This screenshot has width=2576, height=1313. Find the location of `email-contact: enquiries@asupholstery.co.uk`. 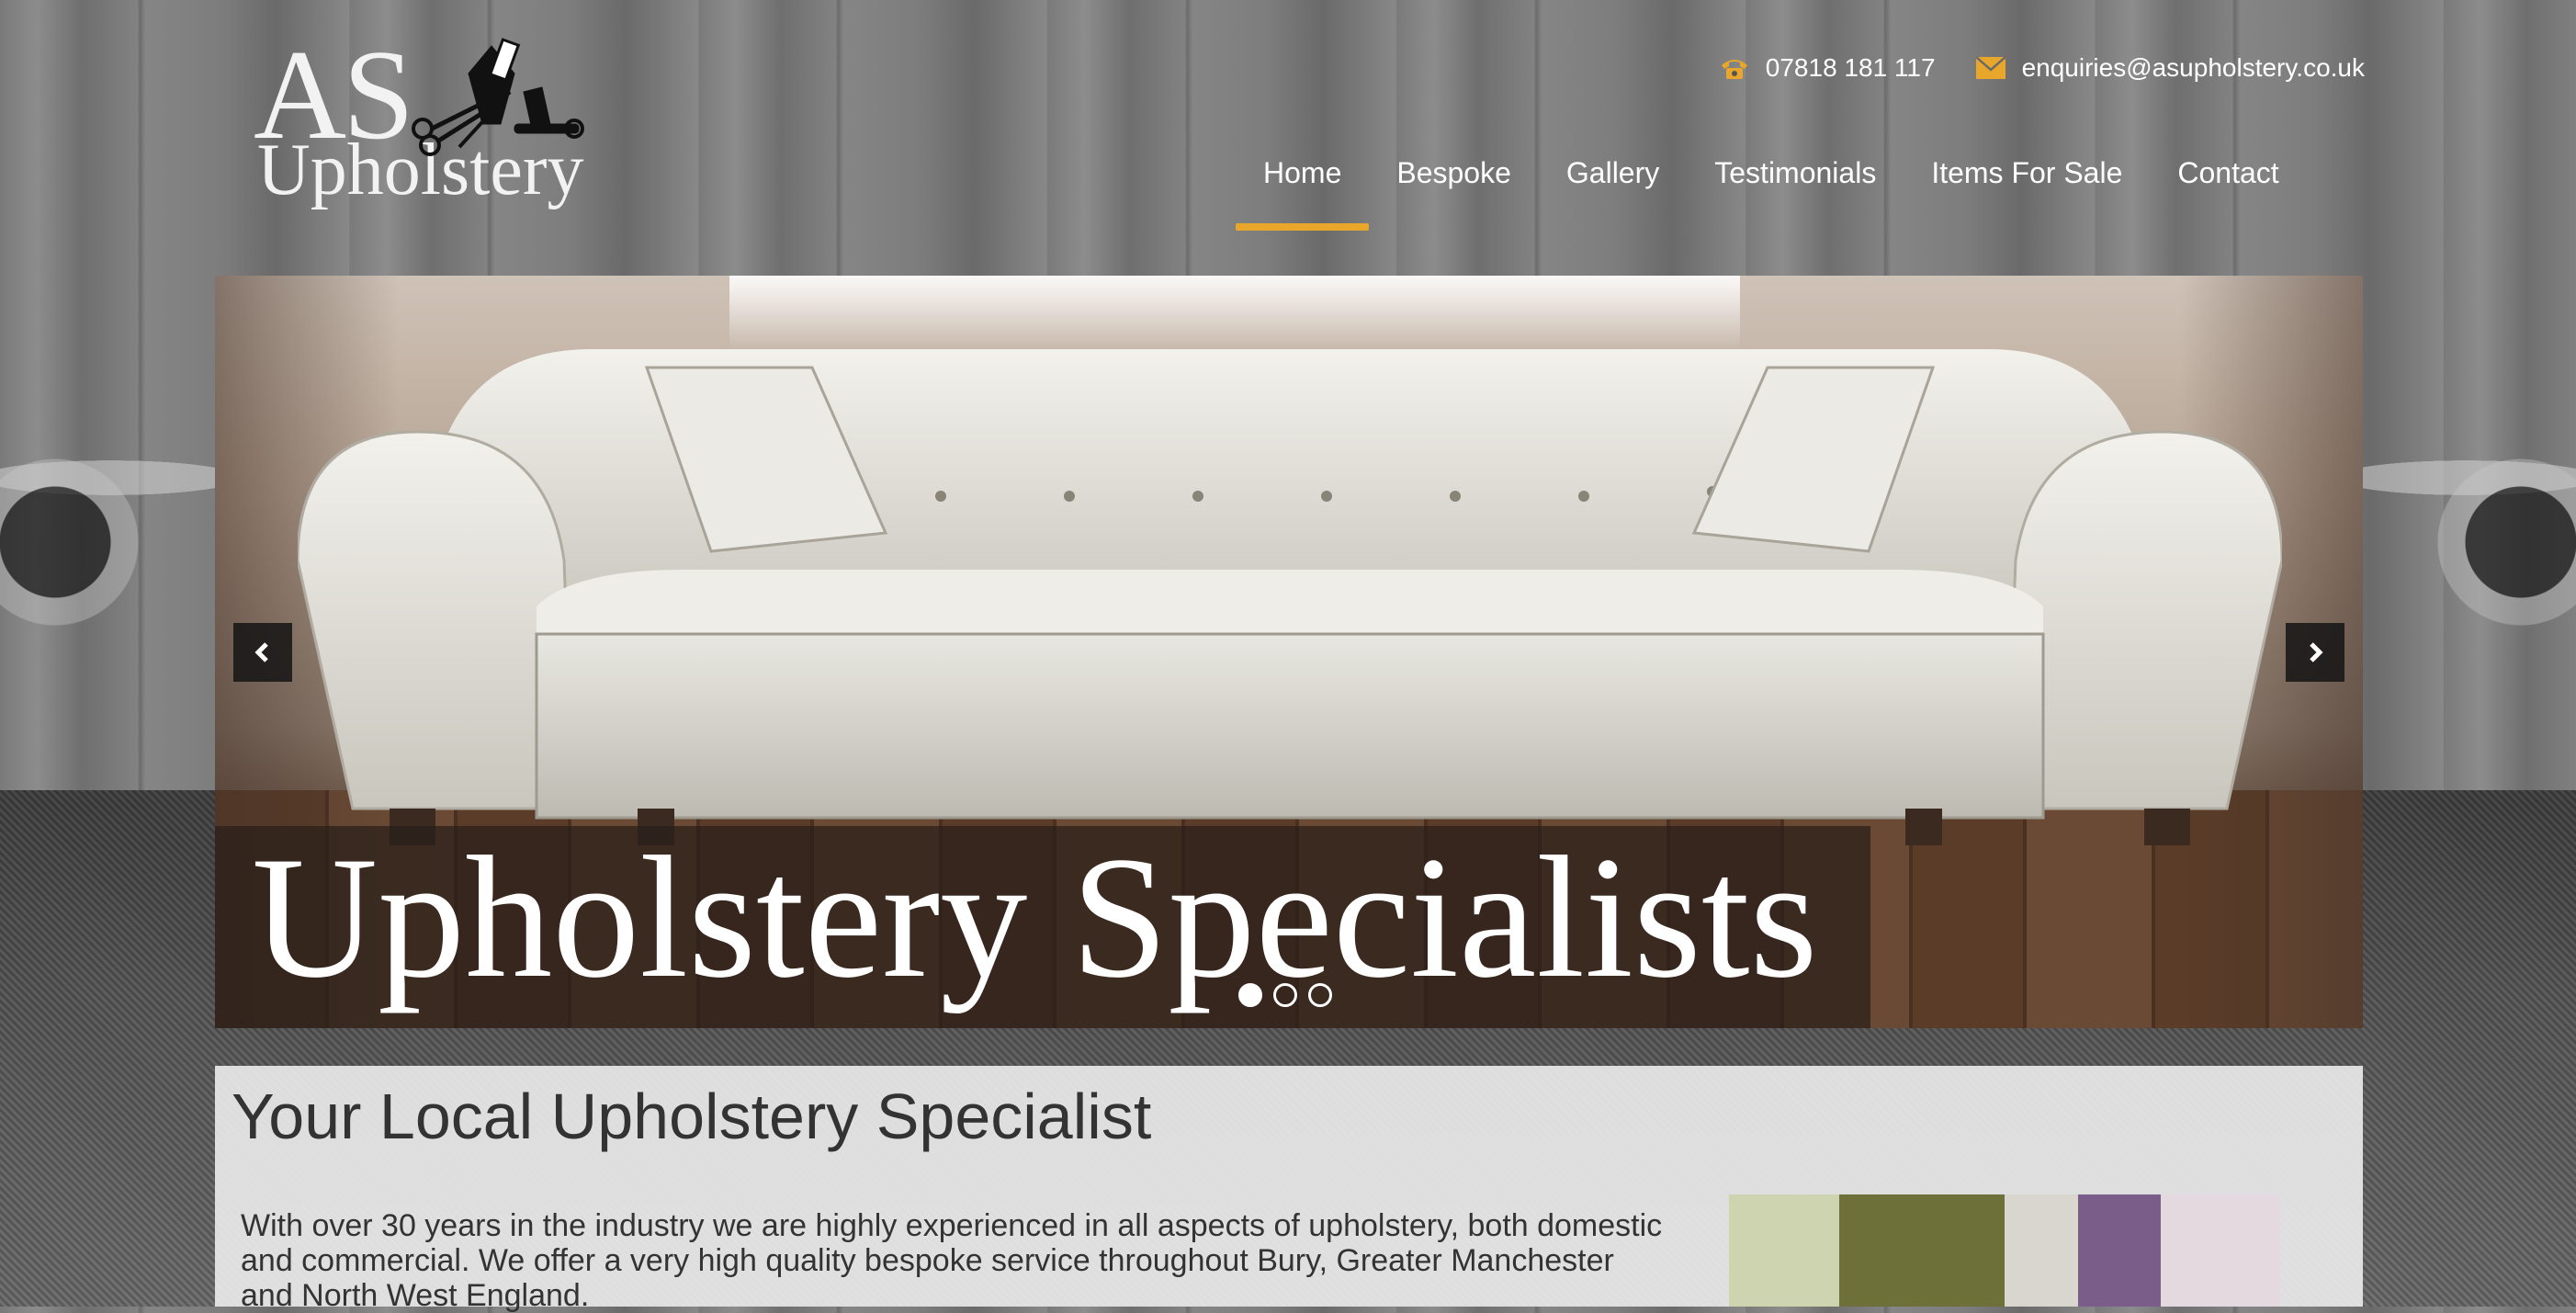

email-contact: enquiries@asupholstery.co.uk is located at coordinates (2170, 68).